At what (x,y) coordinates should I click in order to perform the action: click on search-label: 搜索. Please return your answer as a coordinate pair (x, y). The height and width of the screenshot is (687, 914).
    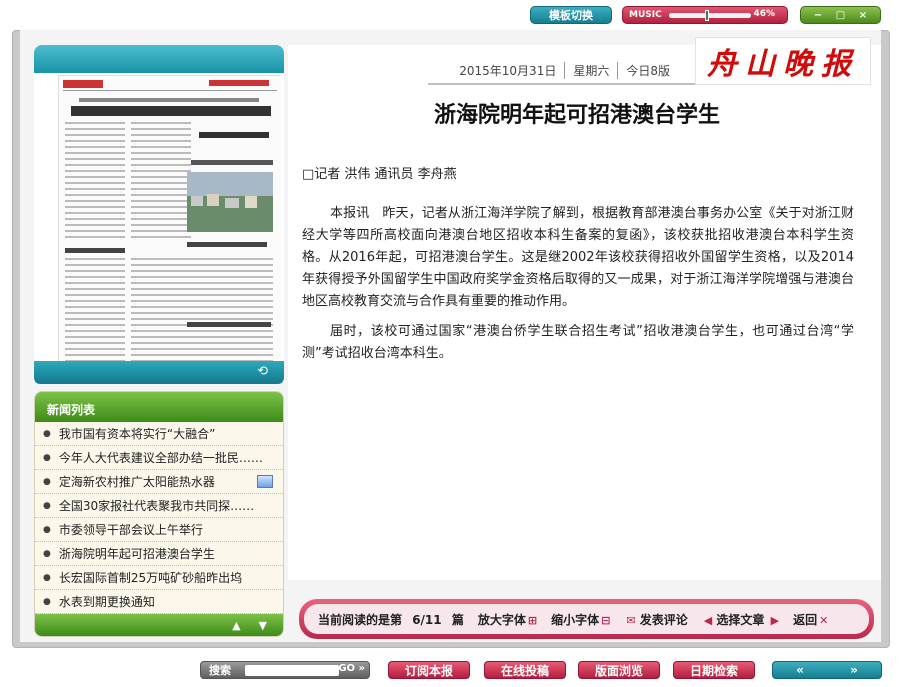
    Looking at the image, I should click on (220, 670).